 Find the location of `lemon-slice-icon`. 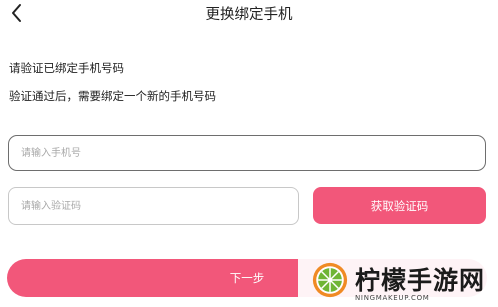

lemon-slice-icon is located at coordinates (330, 280).